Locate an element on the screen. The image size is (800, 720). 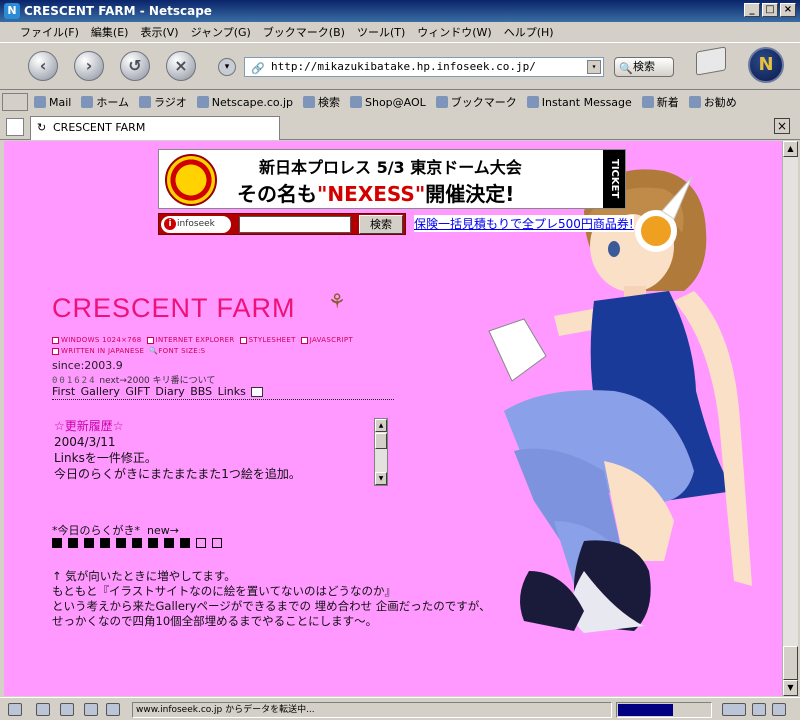
site-nav-text: First Gallery GIFT Diary BBS Links is located at coordinates (149, 391).